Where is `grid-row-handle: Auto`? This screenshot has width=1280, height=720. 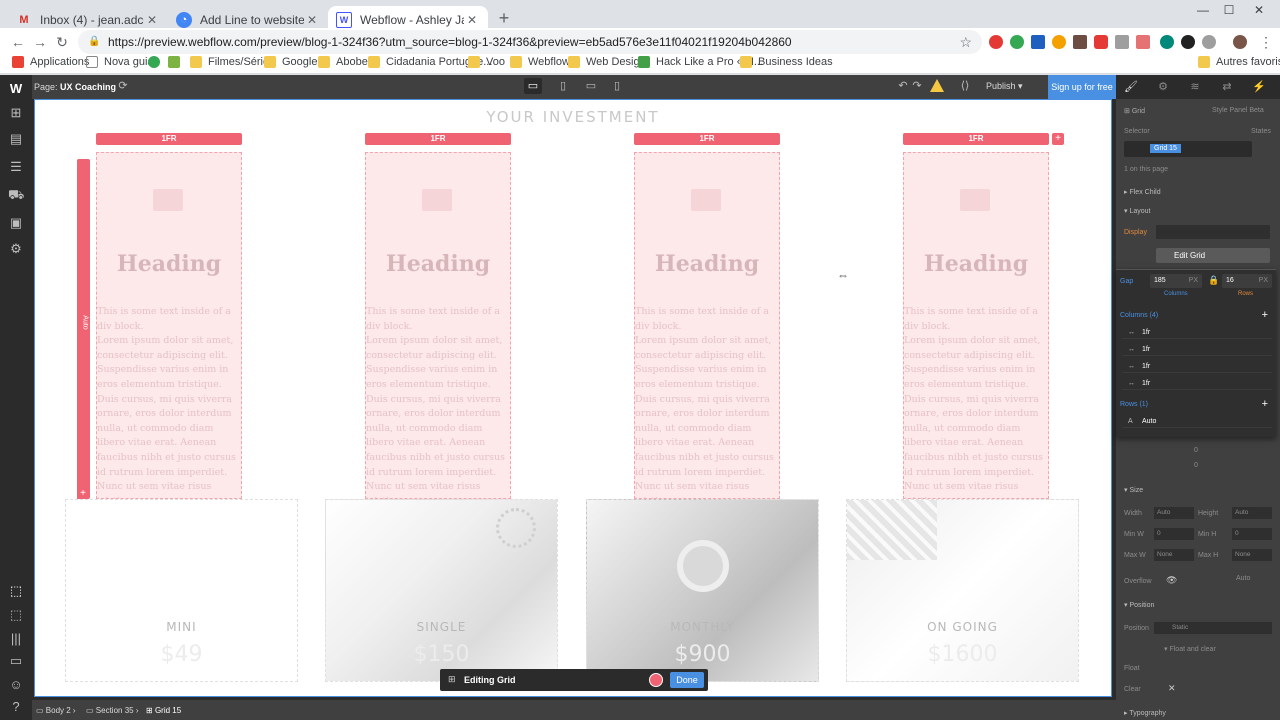 grid-row-handle: Auto is located at coordinates (83, 329).